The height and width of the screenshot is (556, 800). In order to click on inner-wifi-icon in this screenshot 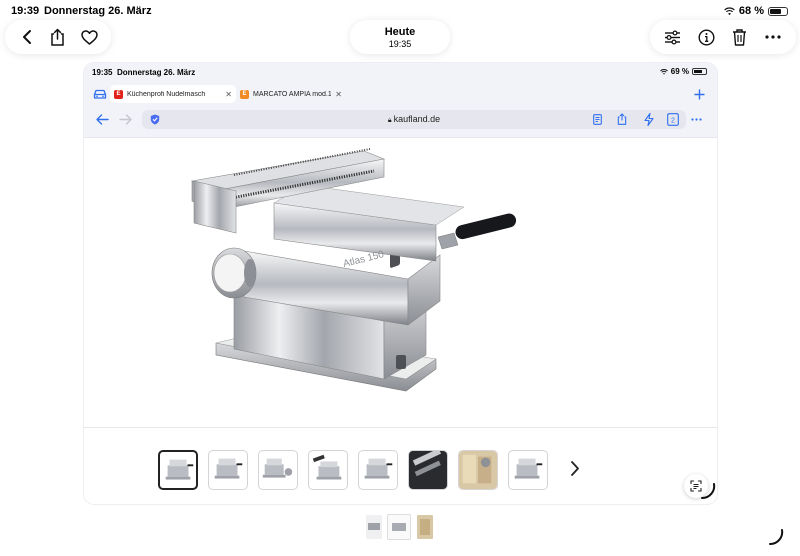, I will do `click(663, 71)`.